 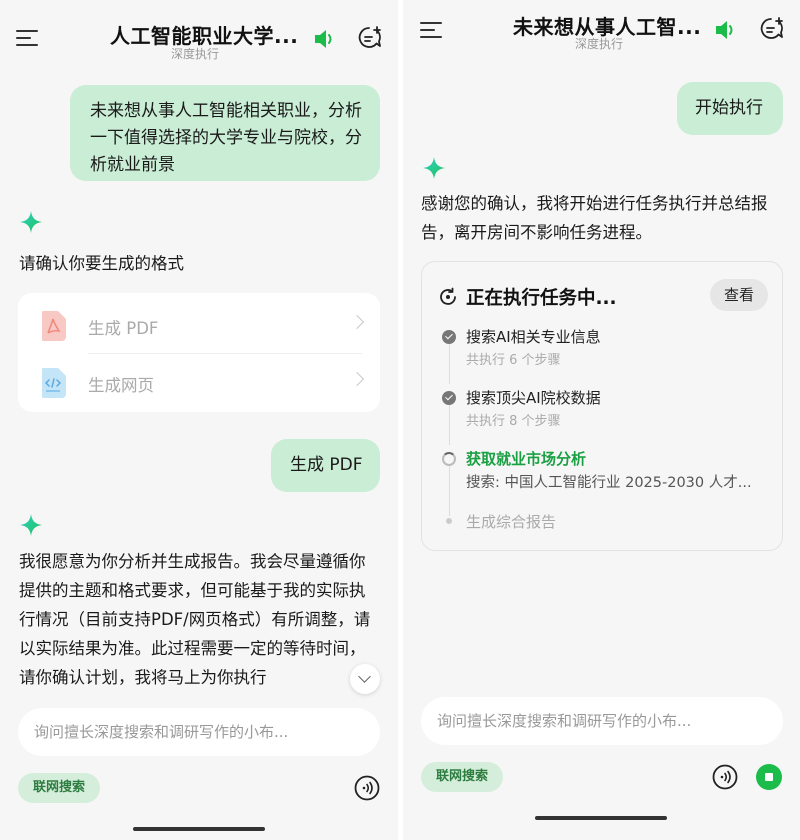 I want to click on user-message: 开始执行, so click(x=730, y=108).